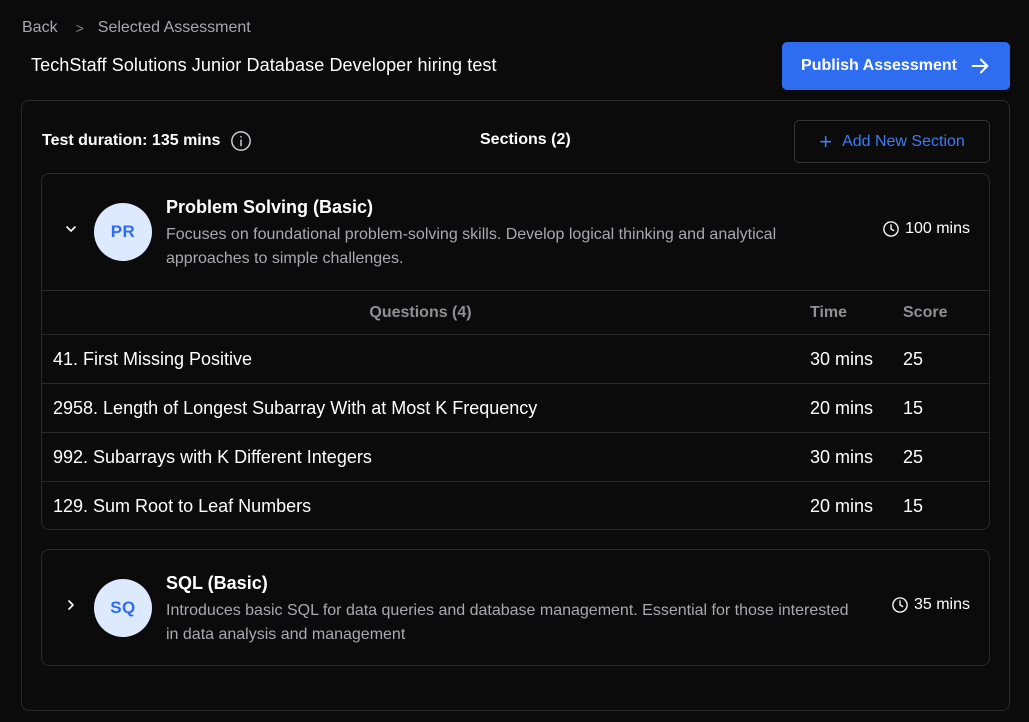 Image resolution: width=1029 pixels, height=722 pixels. Describe the element at coordinates (420, 505) in the screenshot. I see `question-name: 129. Sum Root to Leaf Numbers` at that location.